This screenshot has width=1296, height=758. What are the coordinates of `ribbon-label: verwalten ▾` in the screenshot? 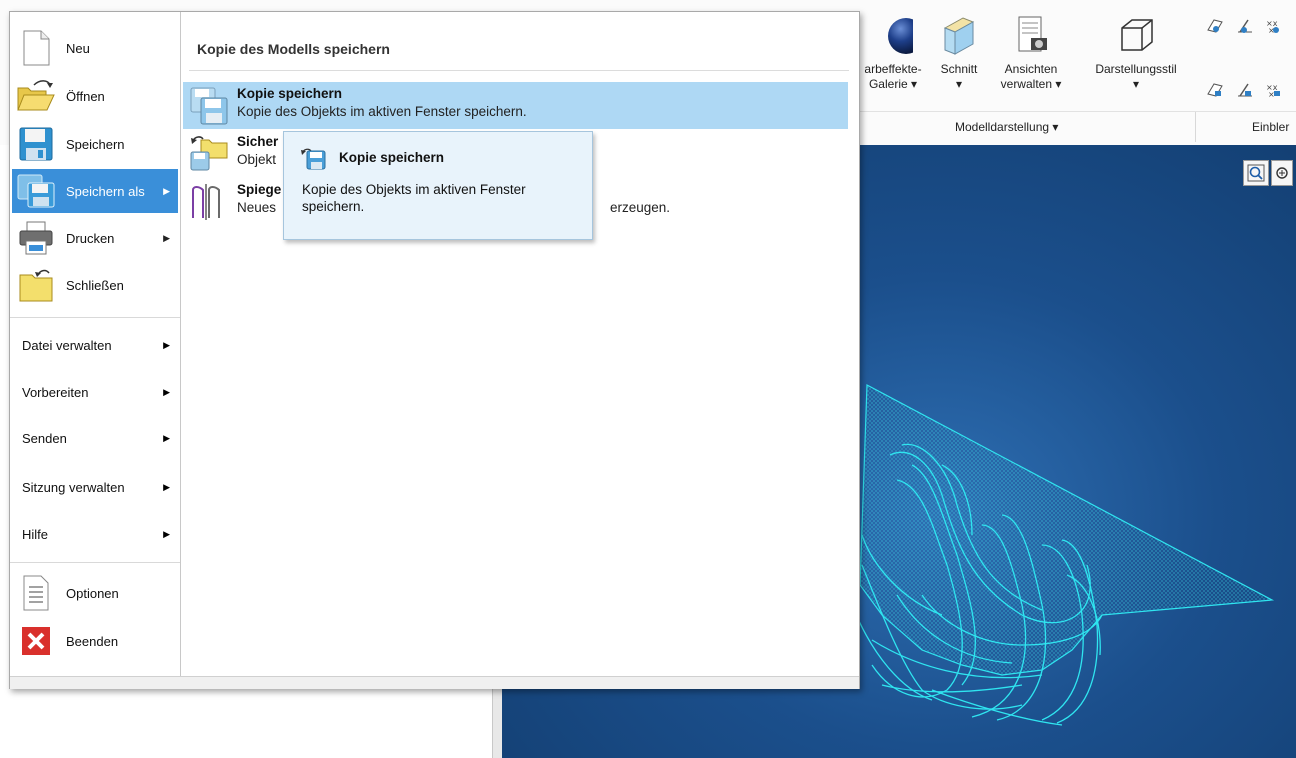 It's located at (1031, 84).